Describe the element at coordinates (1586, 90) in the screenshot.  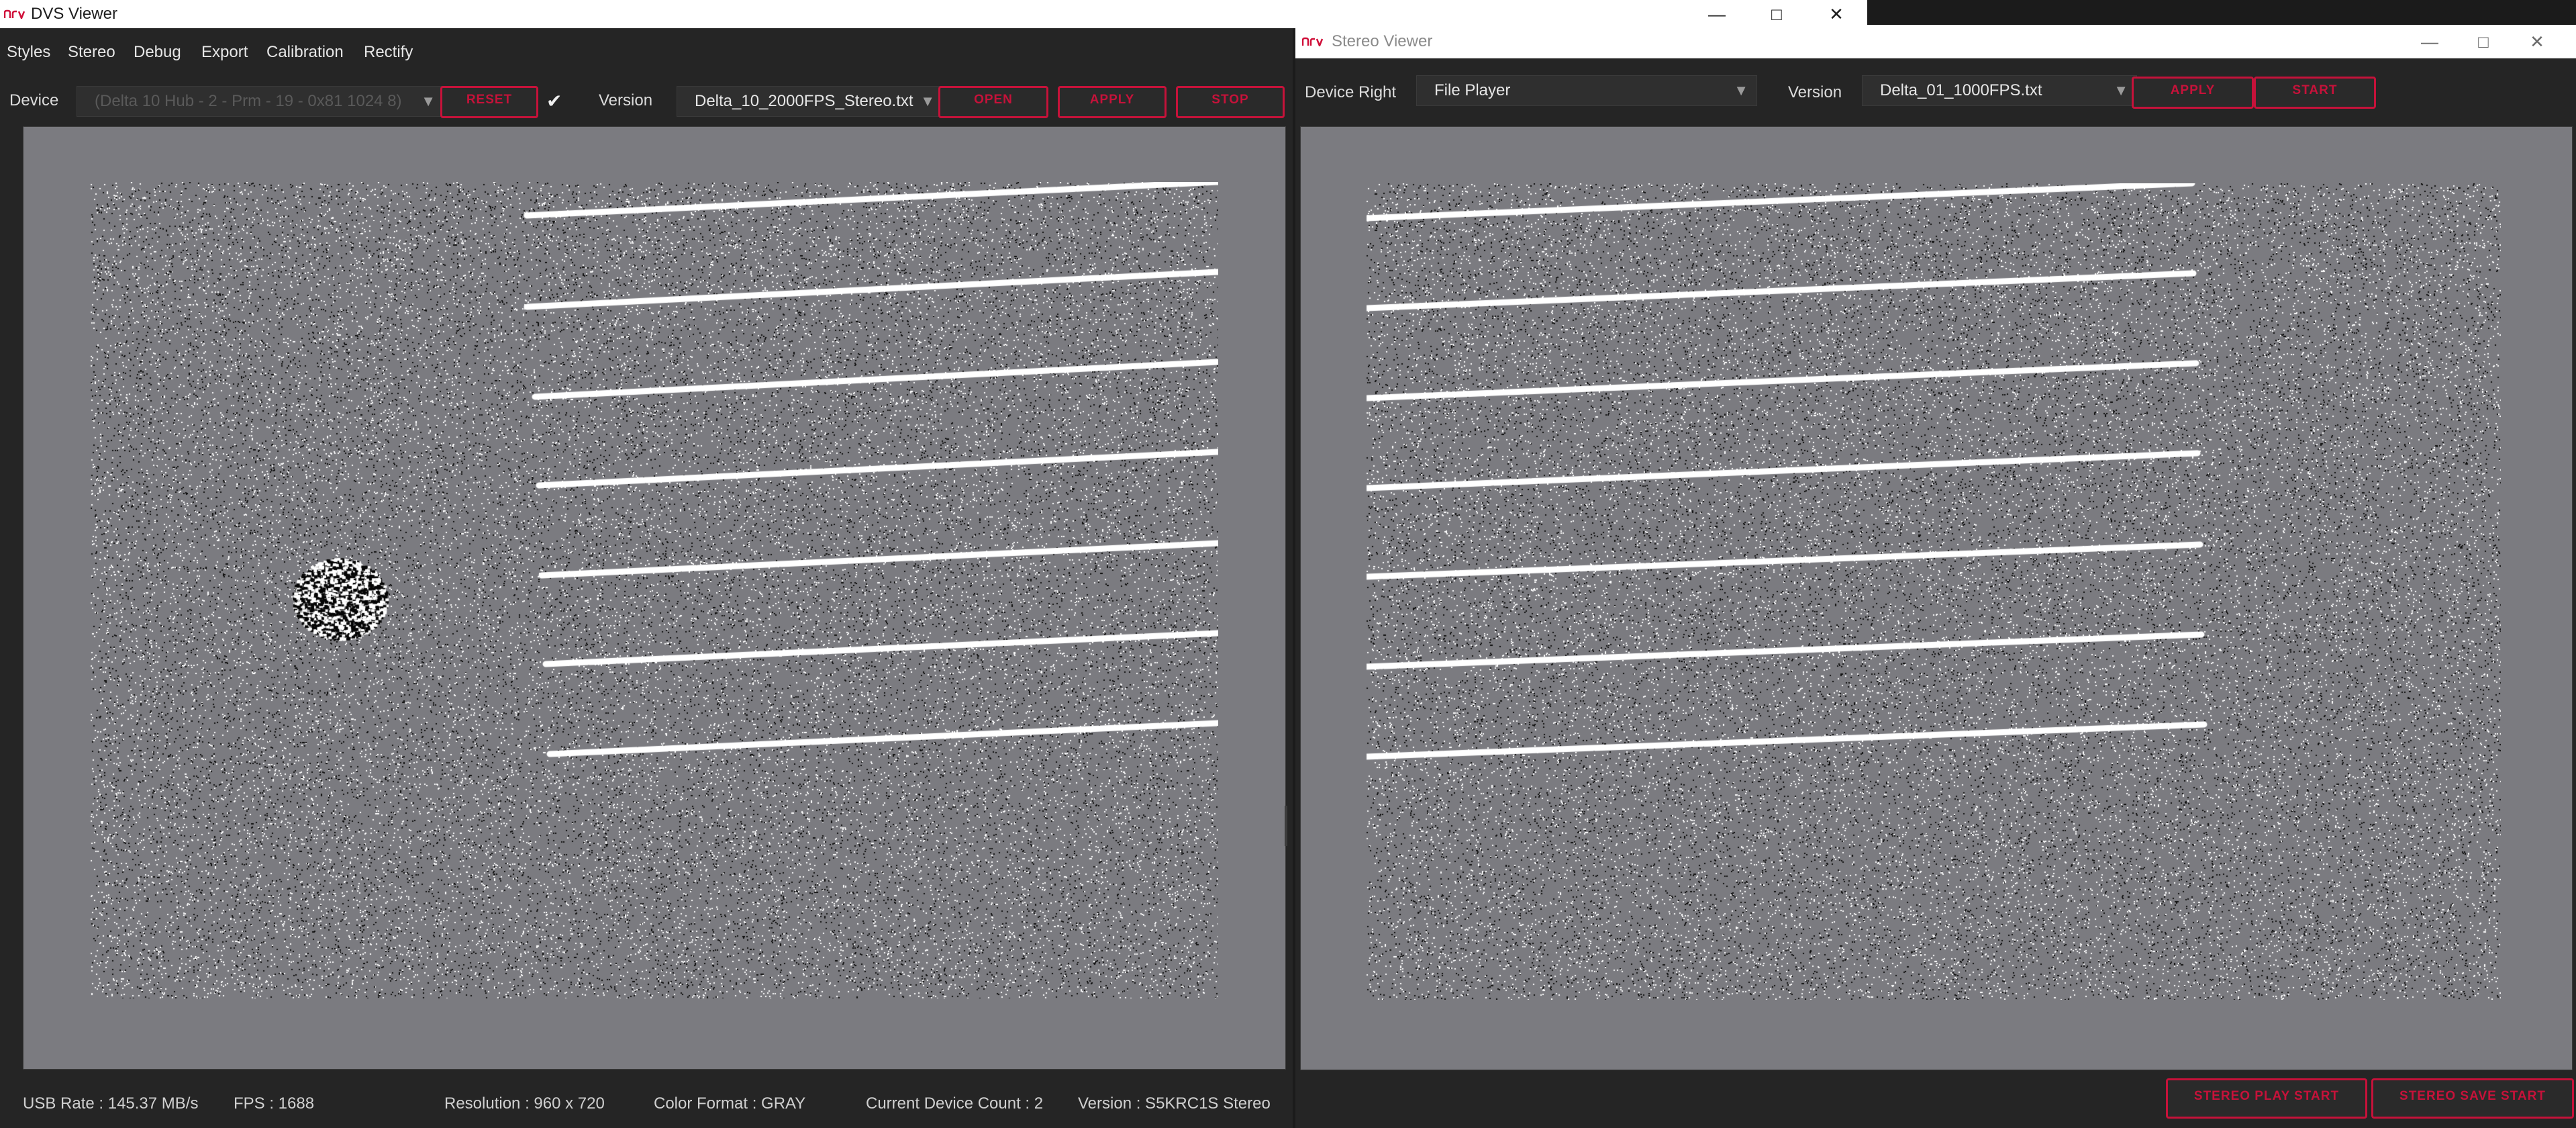
I see `device-right-select: File Player ▼` at that location.